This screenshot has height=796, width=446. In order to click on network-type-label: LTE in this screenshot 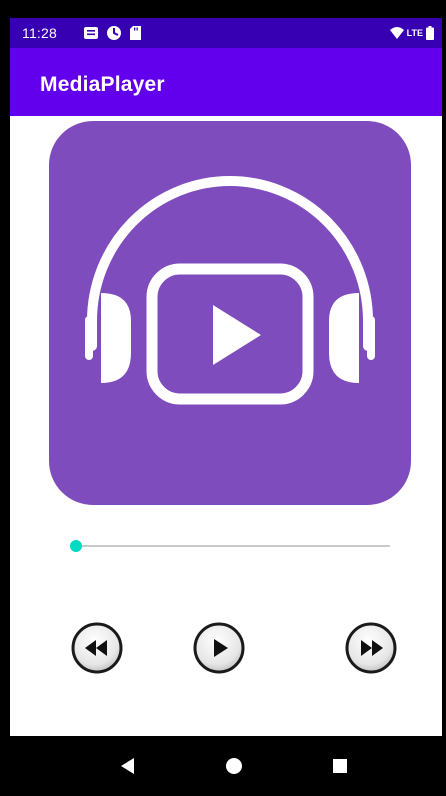, I will do `click(414, 33)`.